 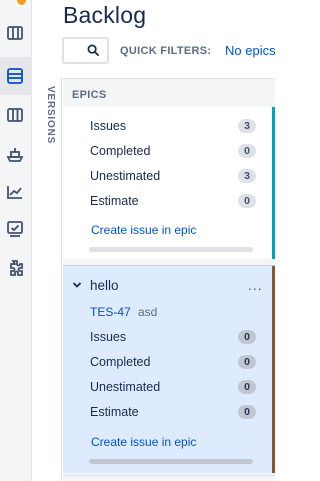 What do you see at coordinates (15, 33) in the screenshot?
I see `roadmap-icon` at bounding box center [15, 33].